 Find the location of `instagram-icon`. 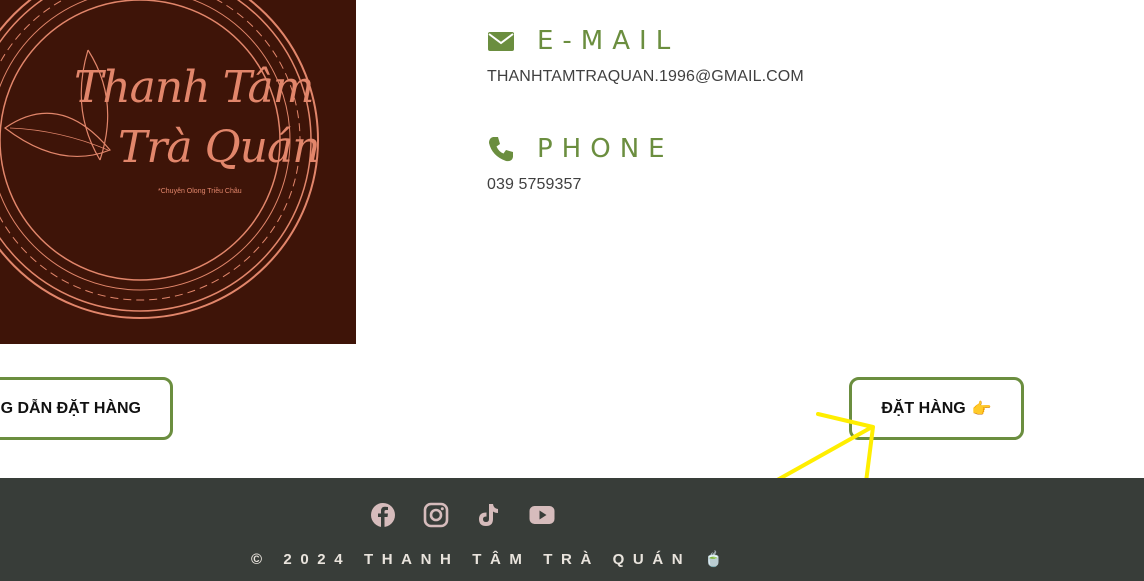

instagram-icon is located at coordinates (436, 515).